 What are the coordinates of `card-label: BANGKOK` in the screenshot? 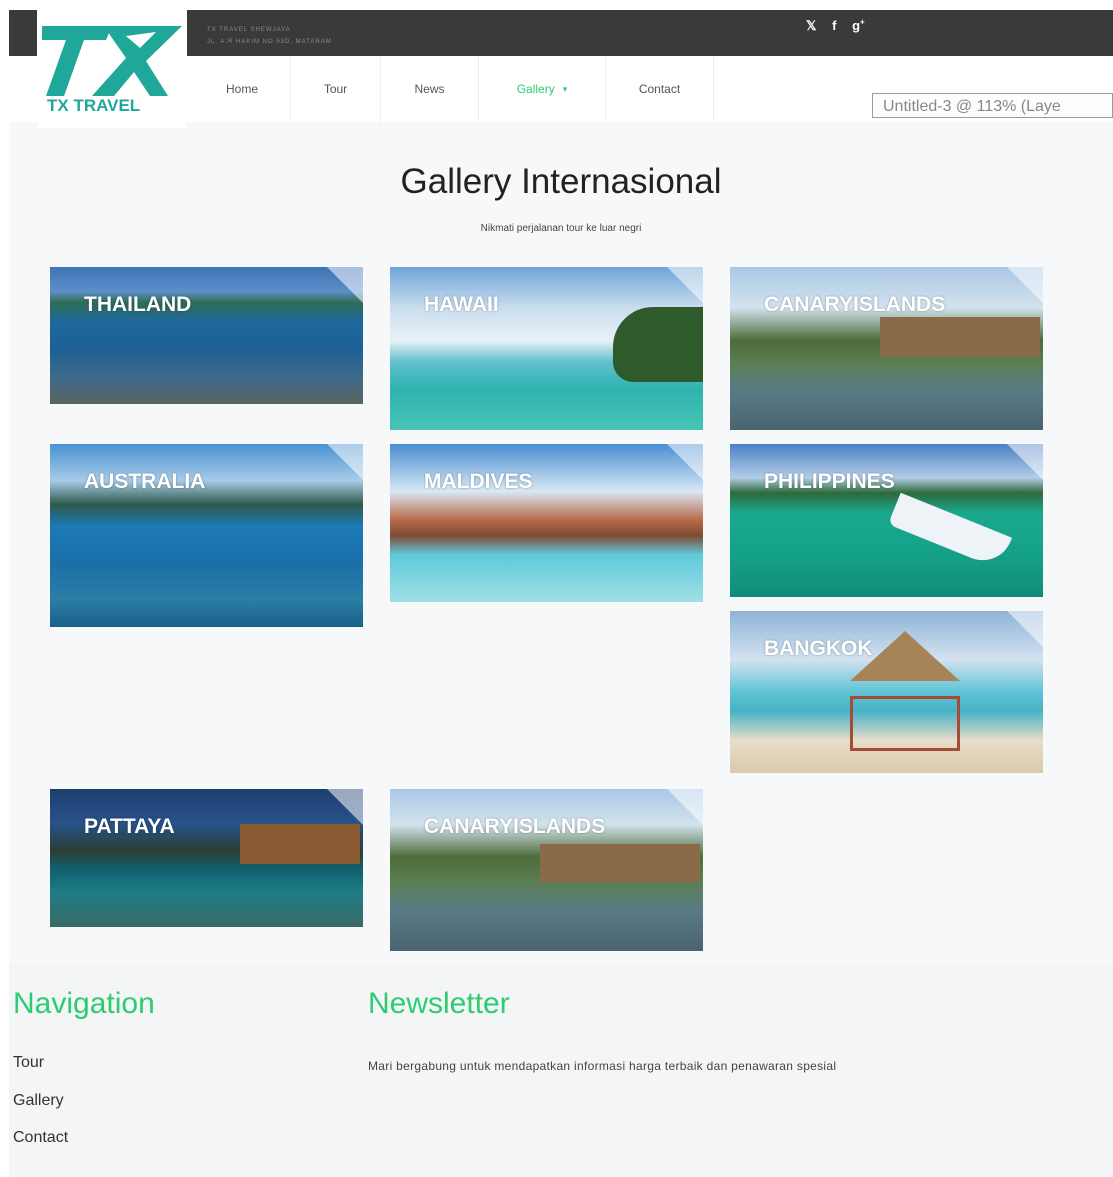 It's located at (818, 648).